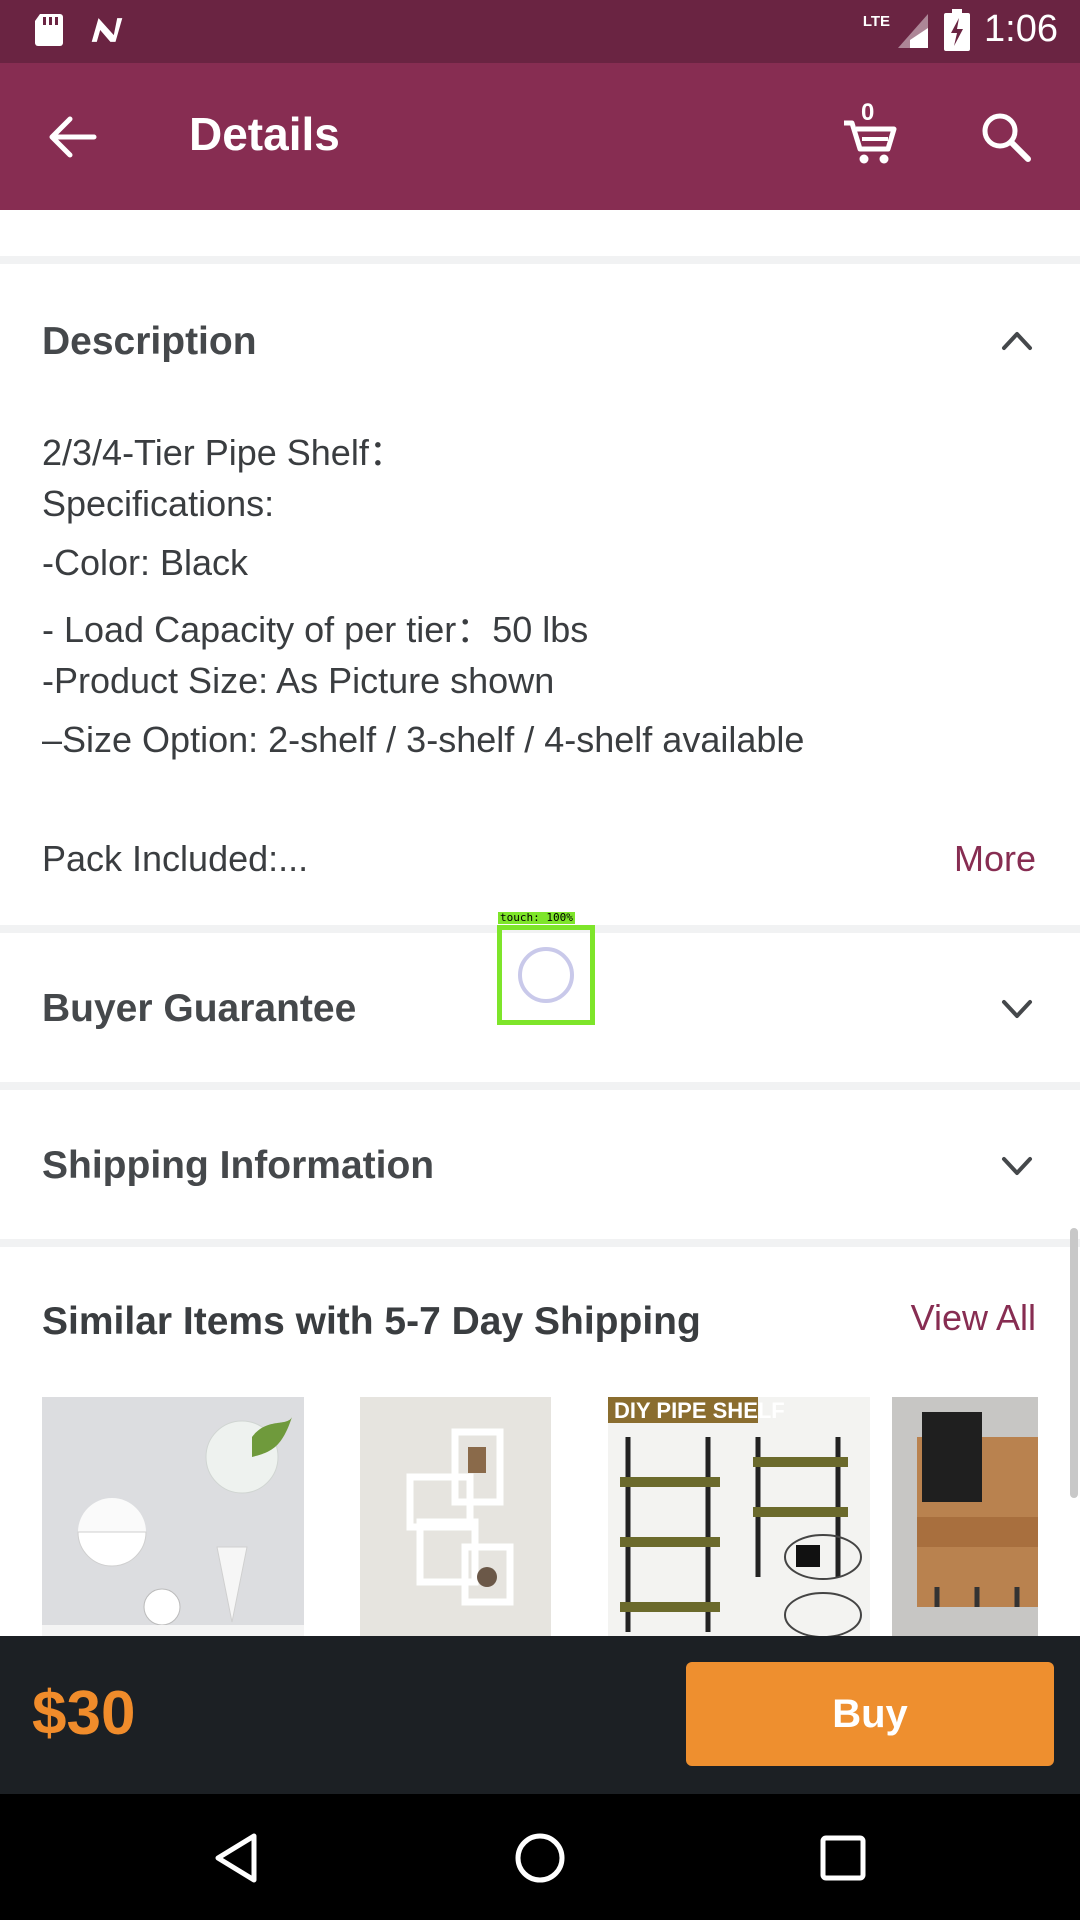 Image resolution: width=1080 pixels, height=1920 pixels. I want to click on clock: 1:06, so click(1021, 29).